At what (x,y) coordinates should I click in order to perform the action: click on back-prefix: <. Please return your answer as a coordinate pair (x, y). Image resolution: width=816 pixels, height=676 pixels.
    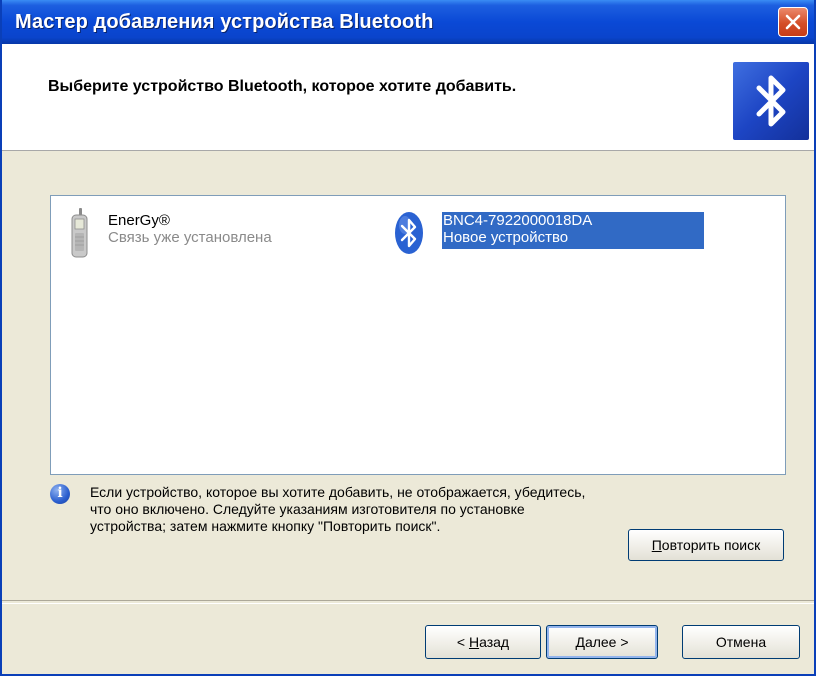
    Looking at the image, I should click on (462, 642).